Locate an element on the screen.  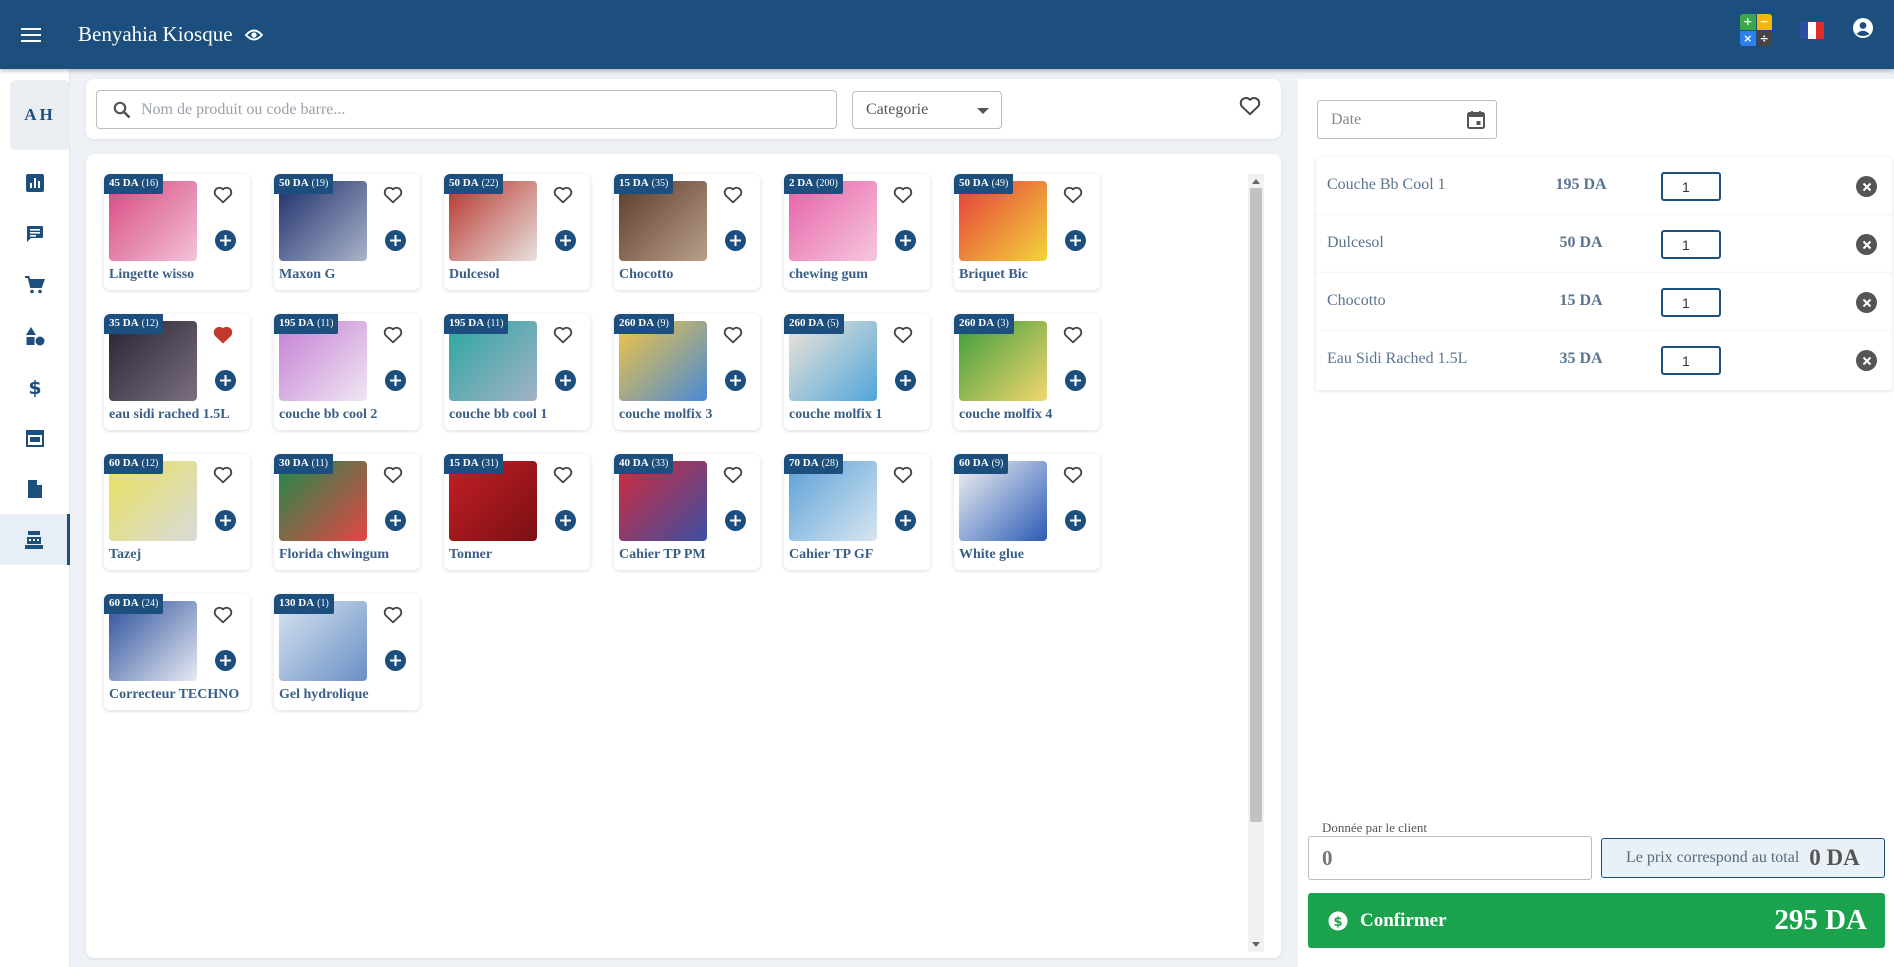
nav-item-finance: $ is located at coordinates (35, 386).